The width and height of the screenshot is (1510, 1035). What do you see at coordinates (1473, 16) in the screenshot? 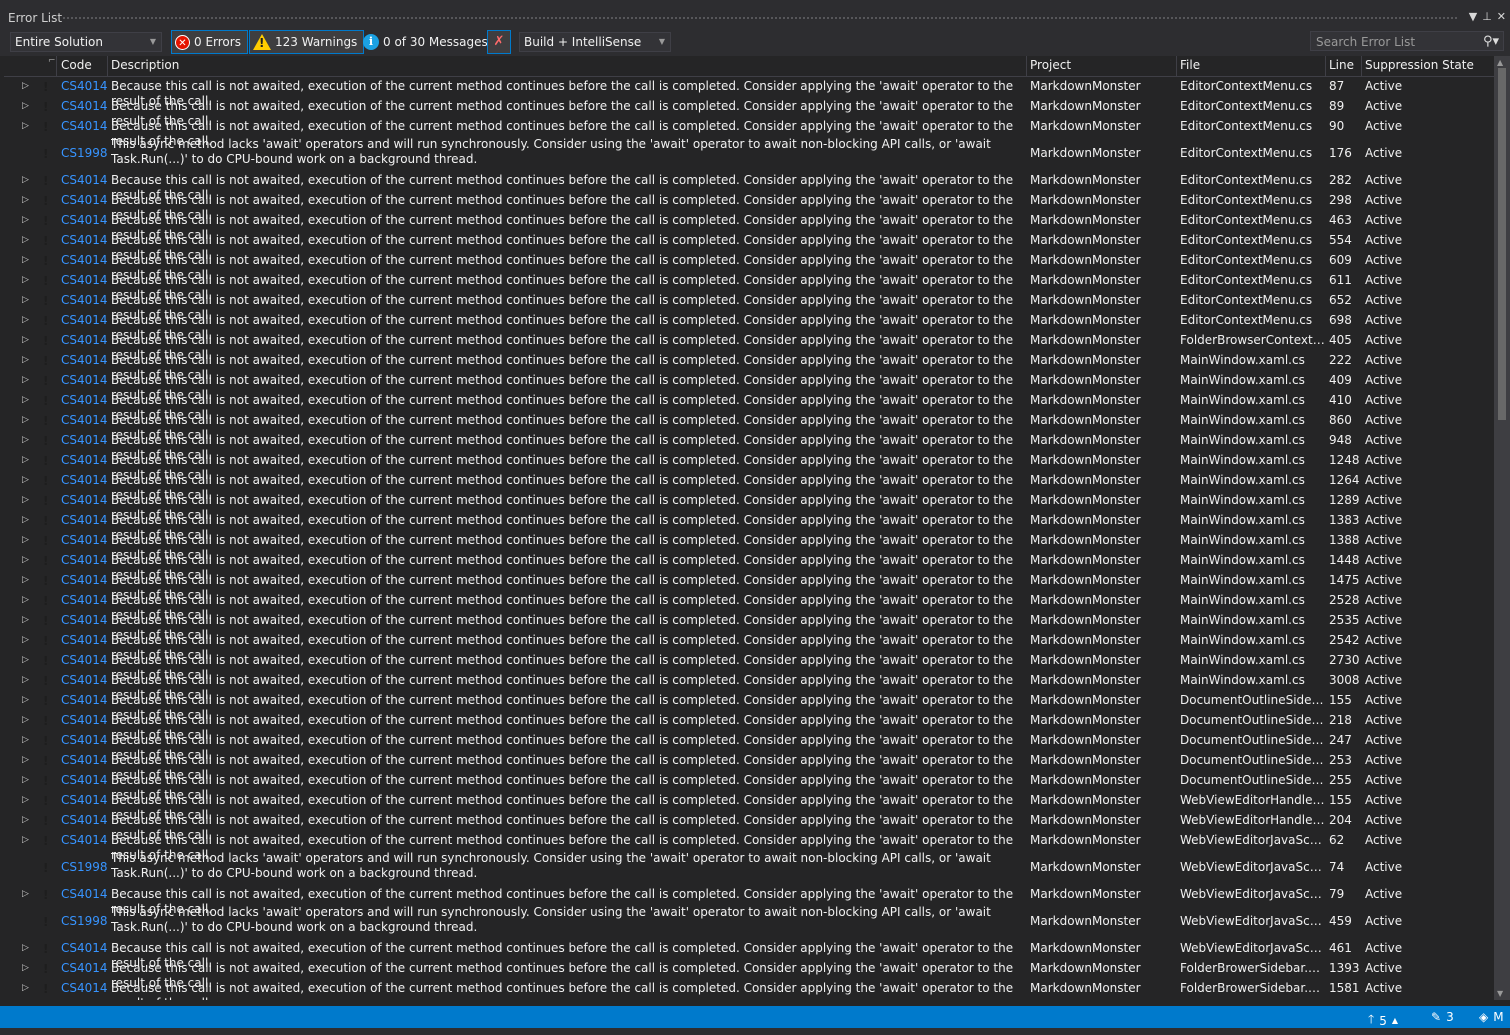
I see `window-options-icon: ▼` at bounding box center [1473, 16].